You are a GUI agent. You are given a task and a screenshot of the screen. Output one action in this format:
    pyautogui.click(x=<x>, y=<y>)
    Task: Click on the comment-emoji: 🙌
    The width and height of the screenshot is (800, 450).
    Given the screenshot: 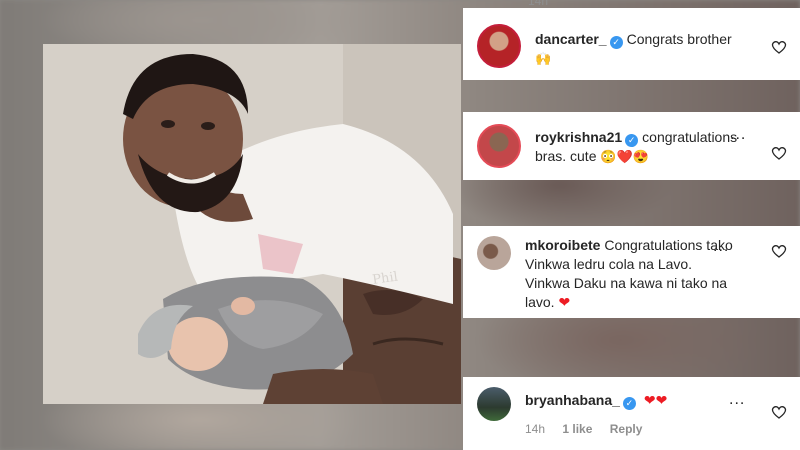 What is the action you would take?
    pyautogui.click(x=543, y=58)
    